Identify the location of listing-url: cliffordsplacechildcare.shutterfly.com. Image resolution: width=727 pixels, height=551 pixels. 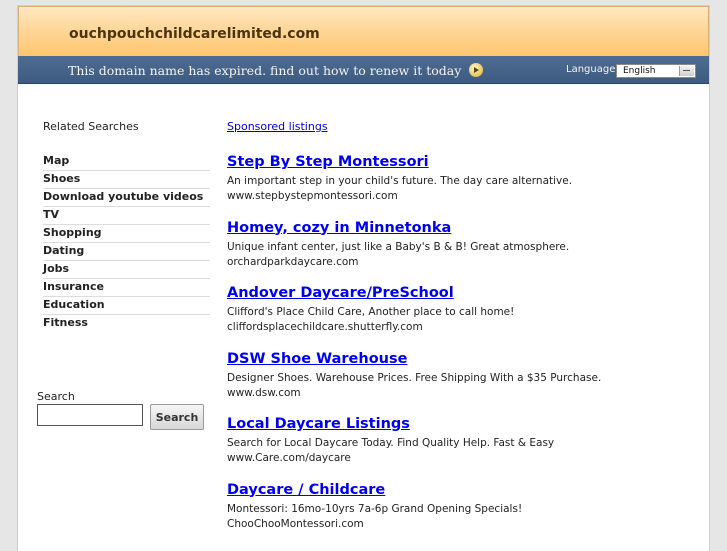
(462, 327).